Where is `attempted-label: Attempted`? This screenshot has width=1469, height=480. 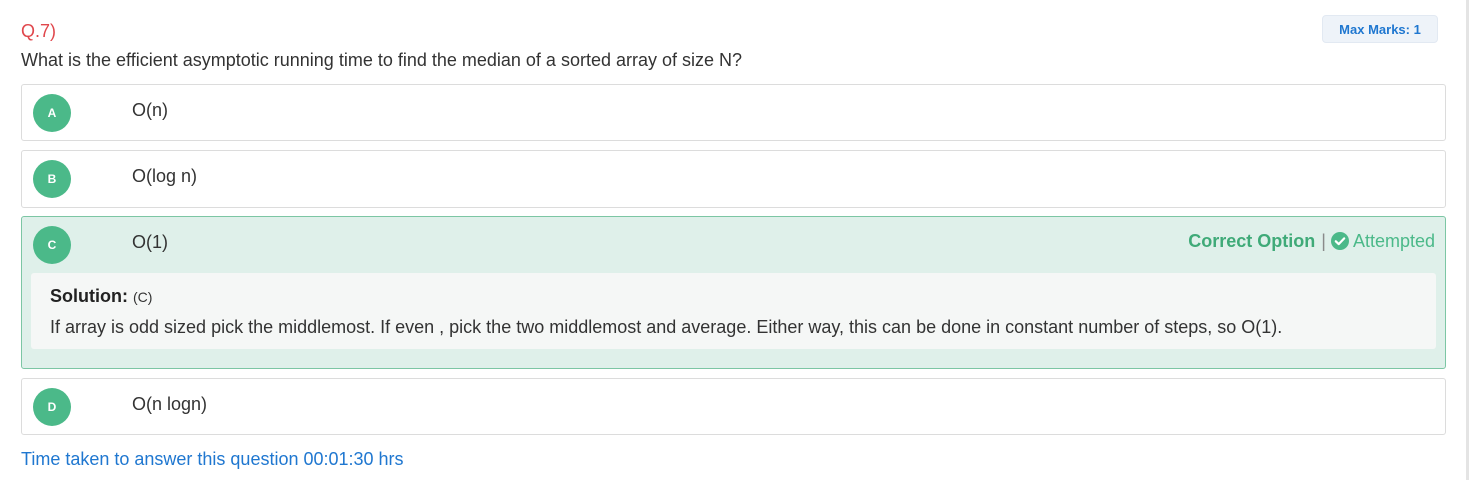
attempted-label: Attempted is located at coordinates (1393, 241).